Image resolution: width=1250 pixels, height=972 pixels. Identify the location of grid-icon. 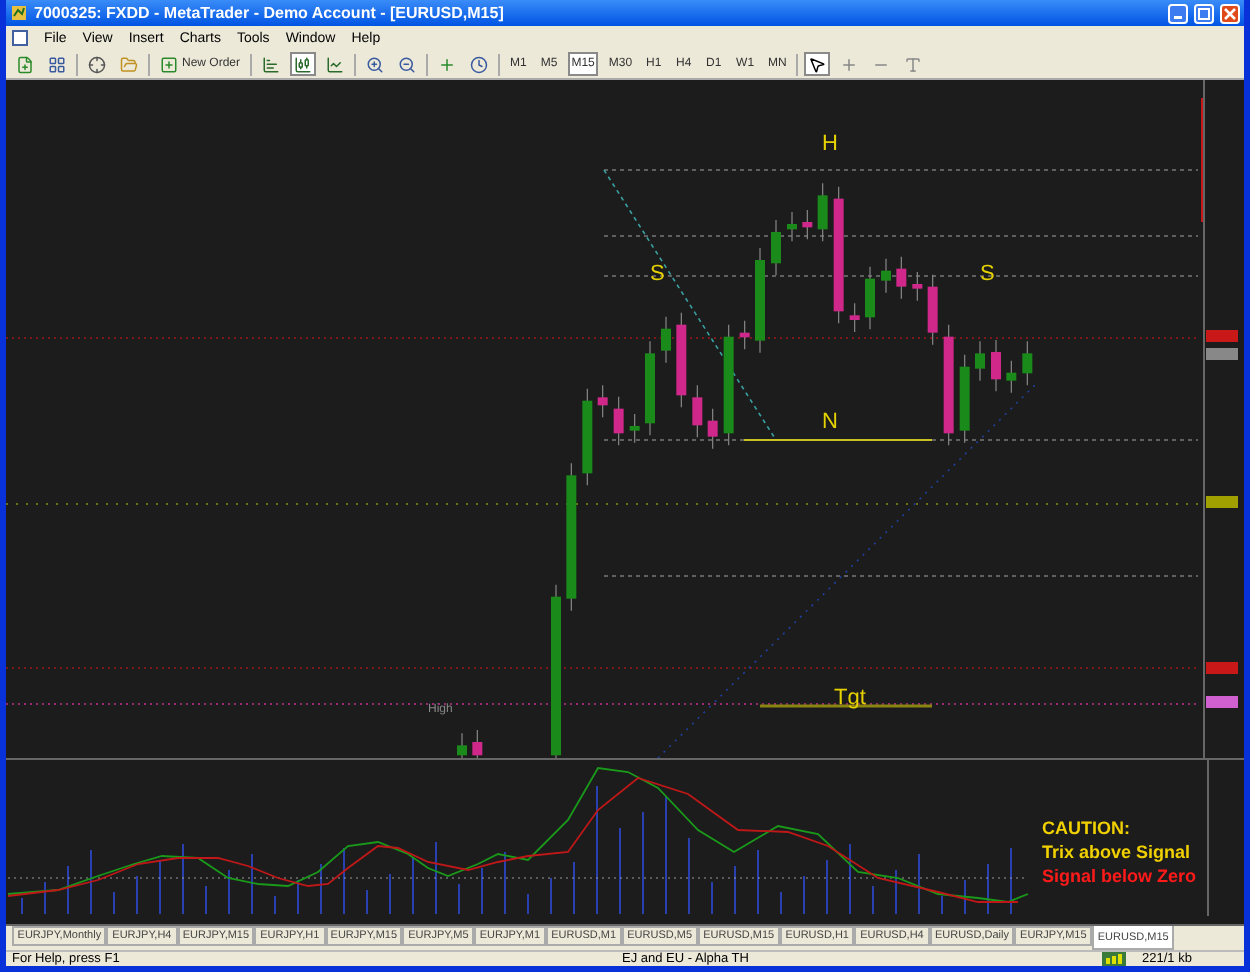
(57, 64).